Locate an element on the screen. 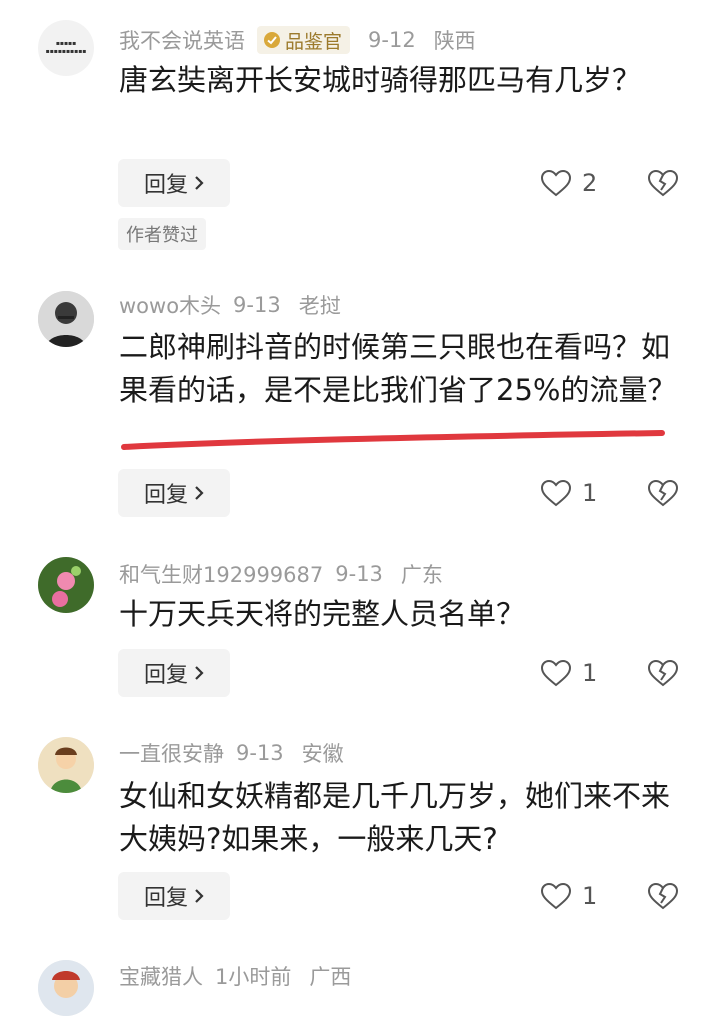 This screenshot has width=720, height=1016. comment-text: 女仙和女妖精都是几千几万岁，她们来不来大姨妈?如果来，一般来几天? is located at coordinates (395, 817).